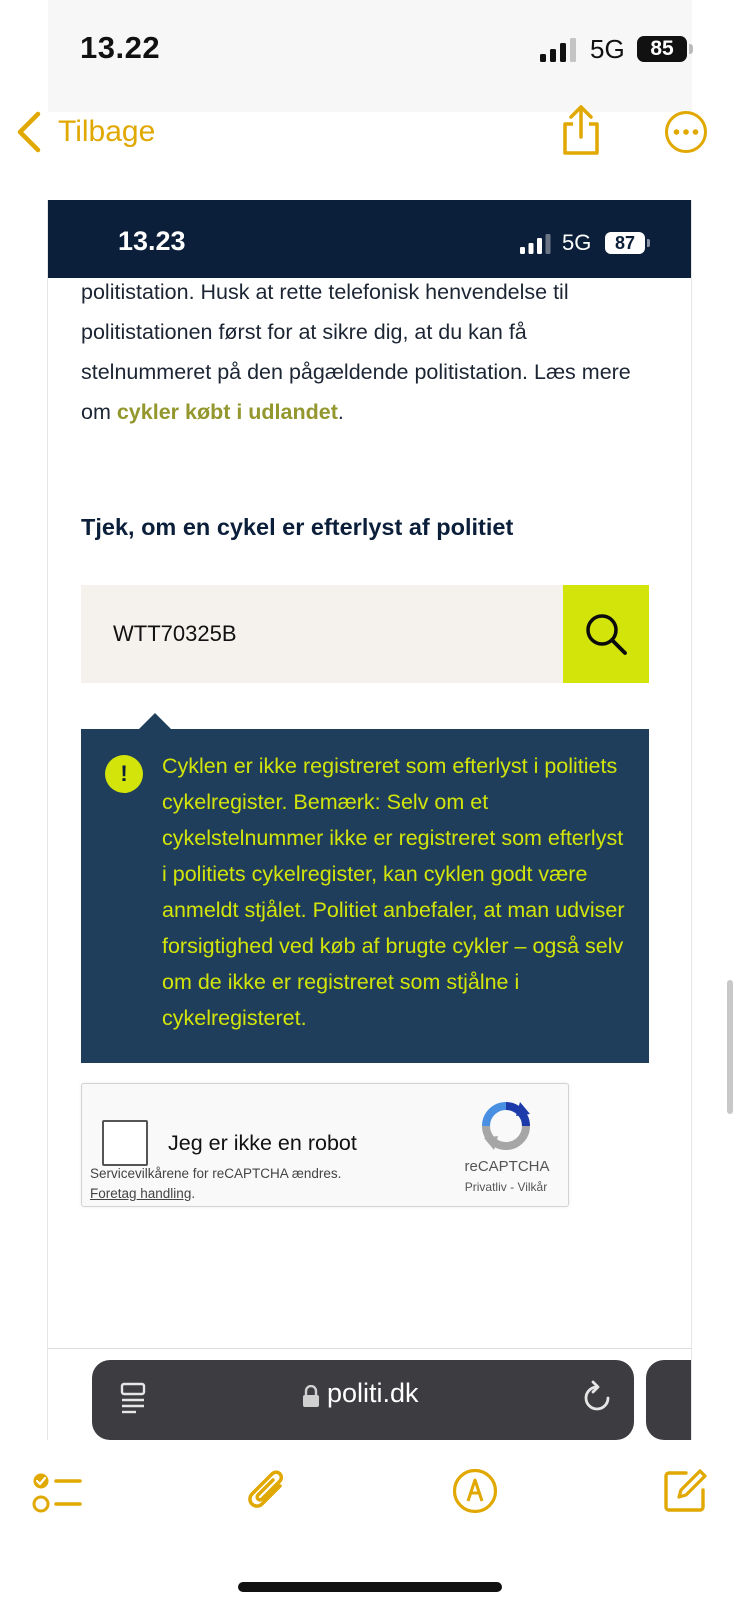 The image size is (739, 1600). What do you see at coordinates (369, 1348) in the screenshot?
I see `browser-divider` at bounding box center [369, 1348].